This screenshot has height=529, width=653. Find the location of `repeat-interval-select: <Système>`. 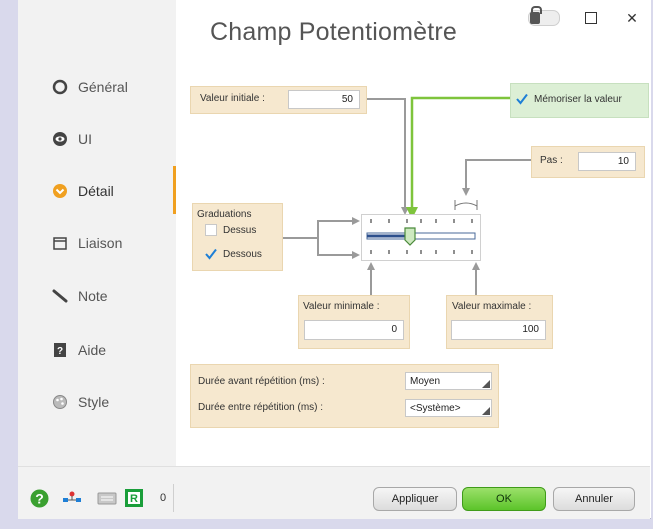

repeat-interval-select: <Système> is located at coordinates (448, 408).